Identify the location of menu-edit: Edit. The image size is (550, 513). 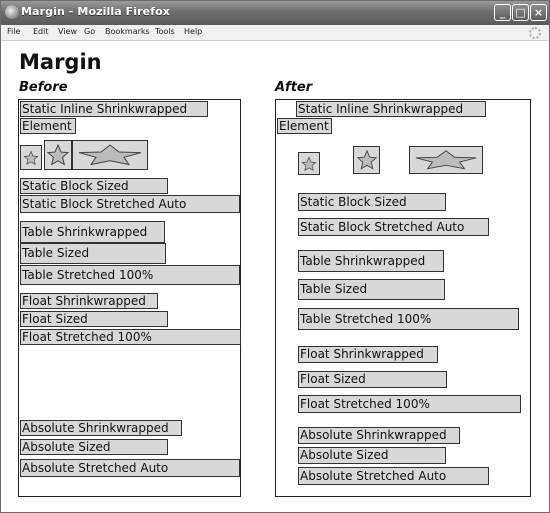
(41, 31).